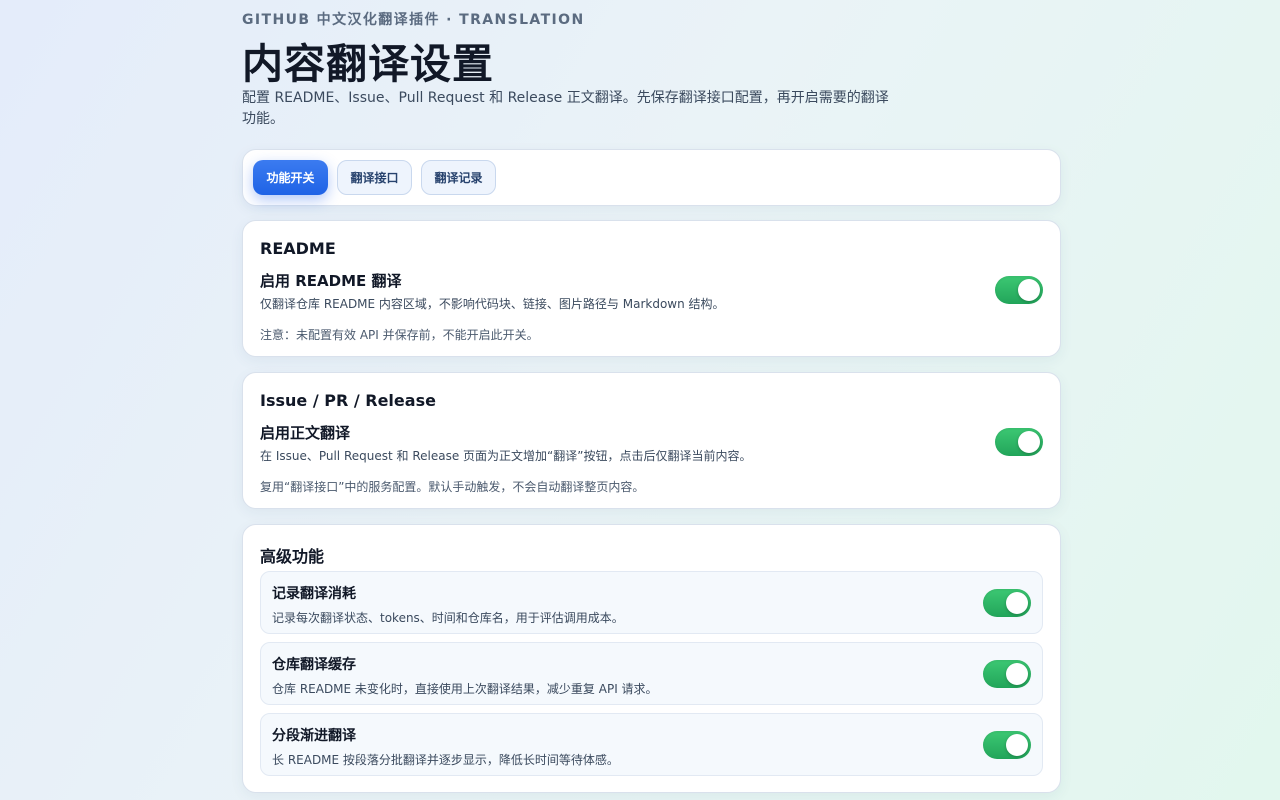  What do you see at coordinates (458, 177) in the screenshot?
I see `tab-translation-records: 翻译记录` at bounding box center [458, 177].